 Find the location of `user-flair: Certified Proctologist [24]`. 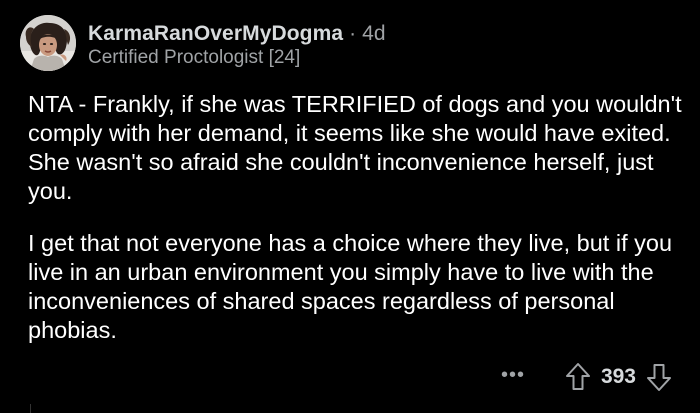

user-flair: Certified Proctologist [24] is located at coordinates (194, 57).